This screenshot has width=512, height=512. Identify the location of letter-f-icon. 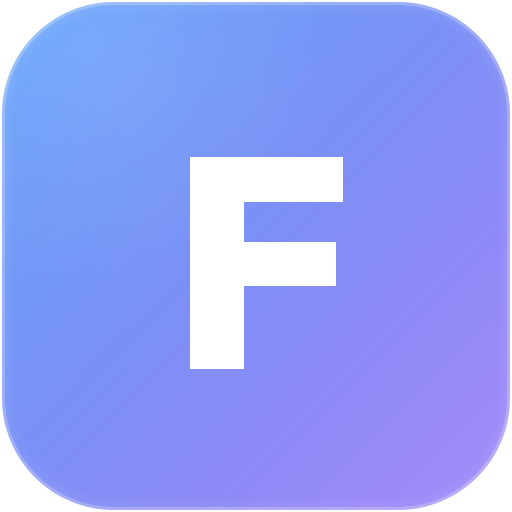
(266, 263).